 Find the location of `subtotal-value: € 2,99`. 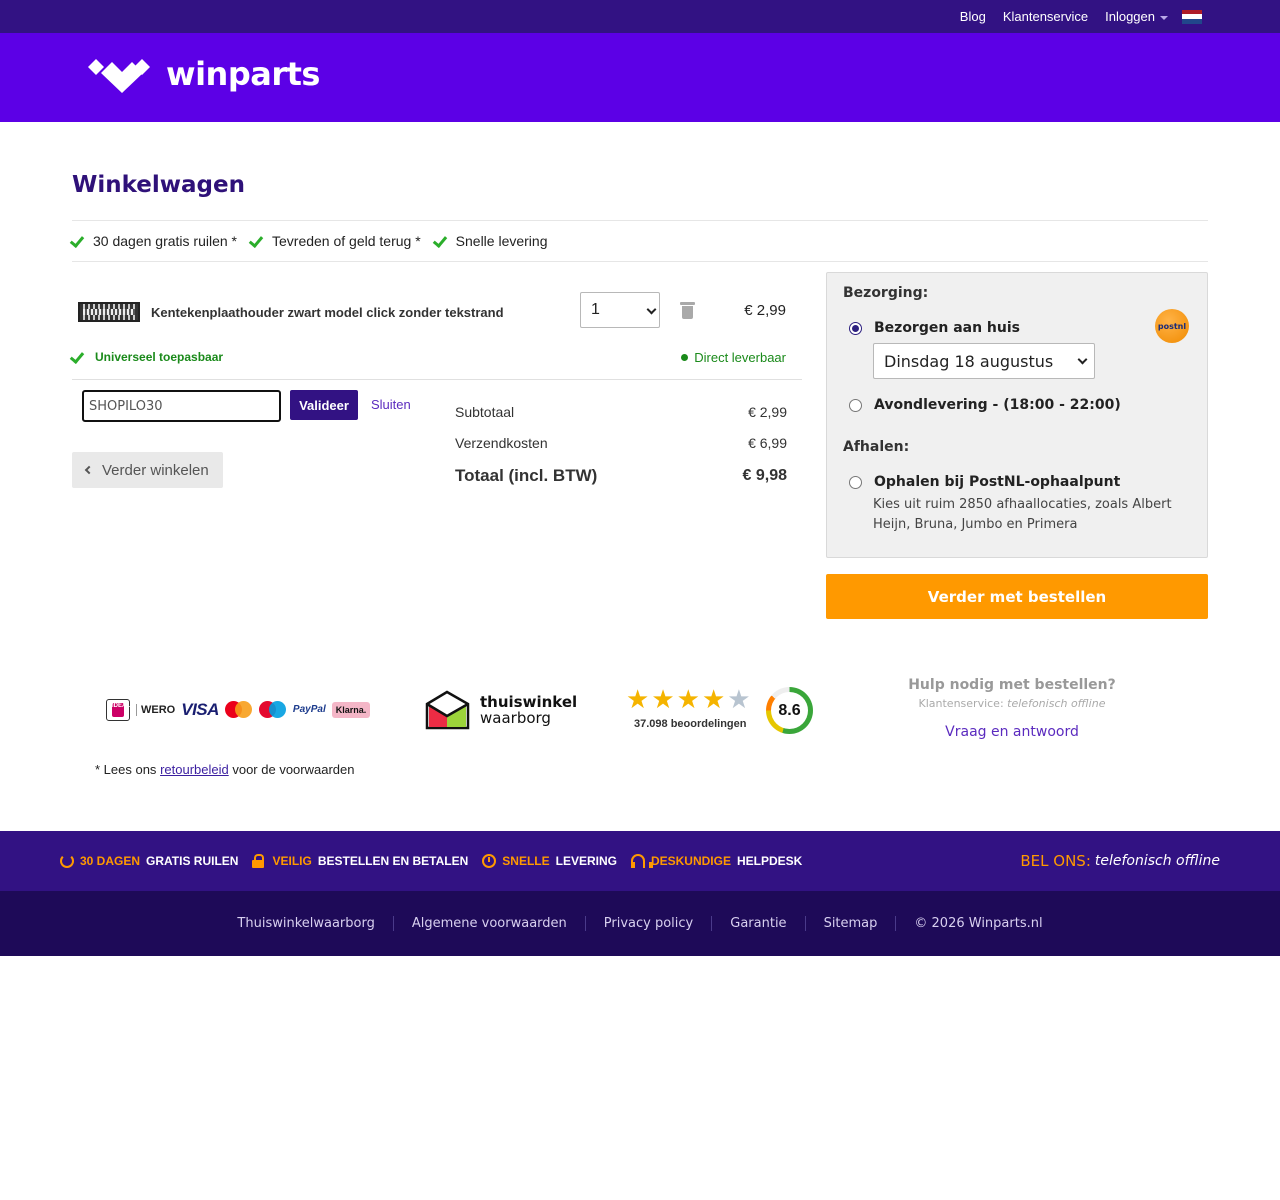

subtotal-value: € 2,99 is located at coordinates (767, 411).